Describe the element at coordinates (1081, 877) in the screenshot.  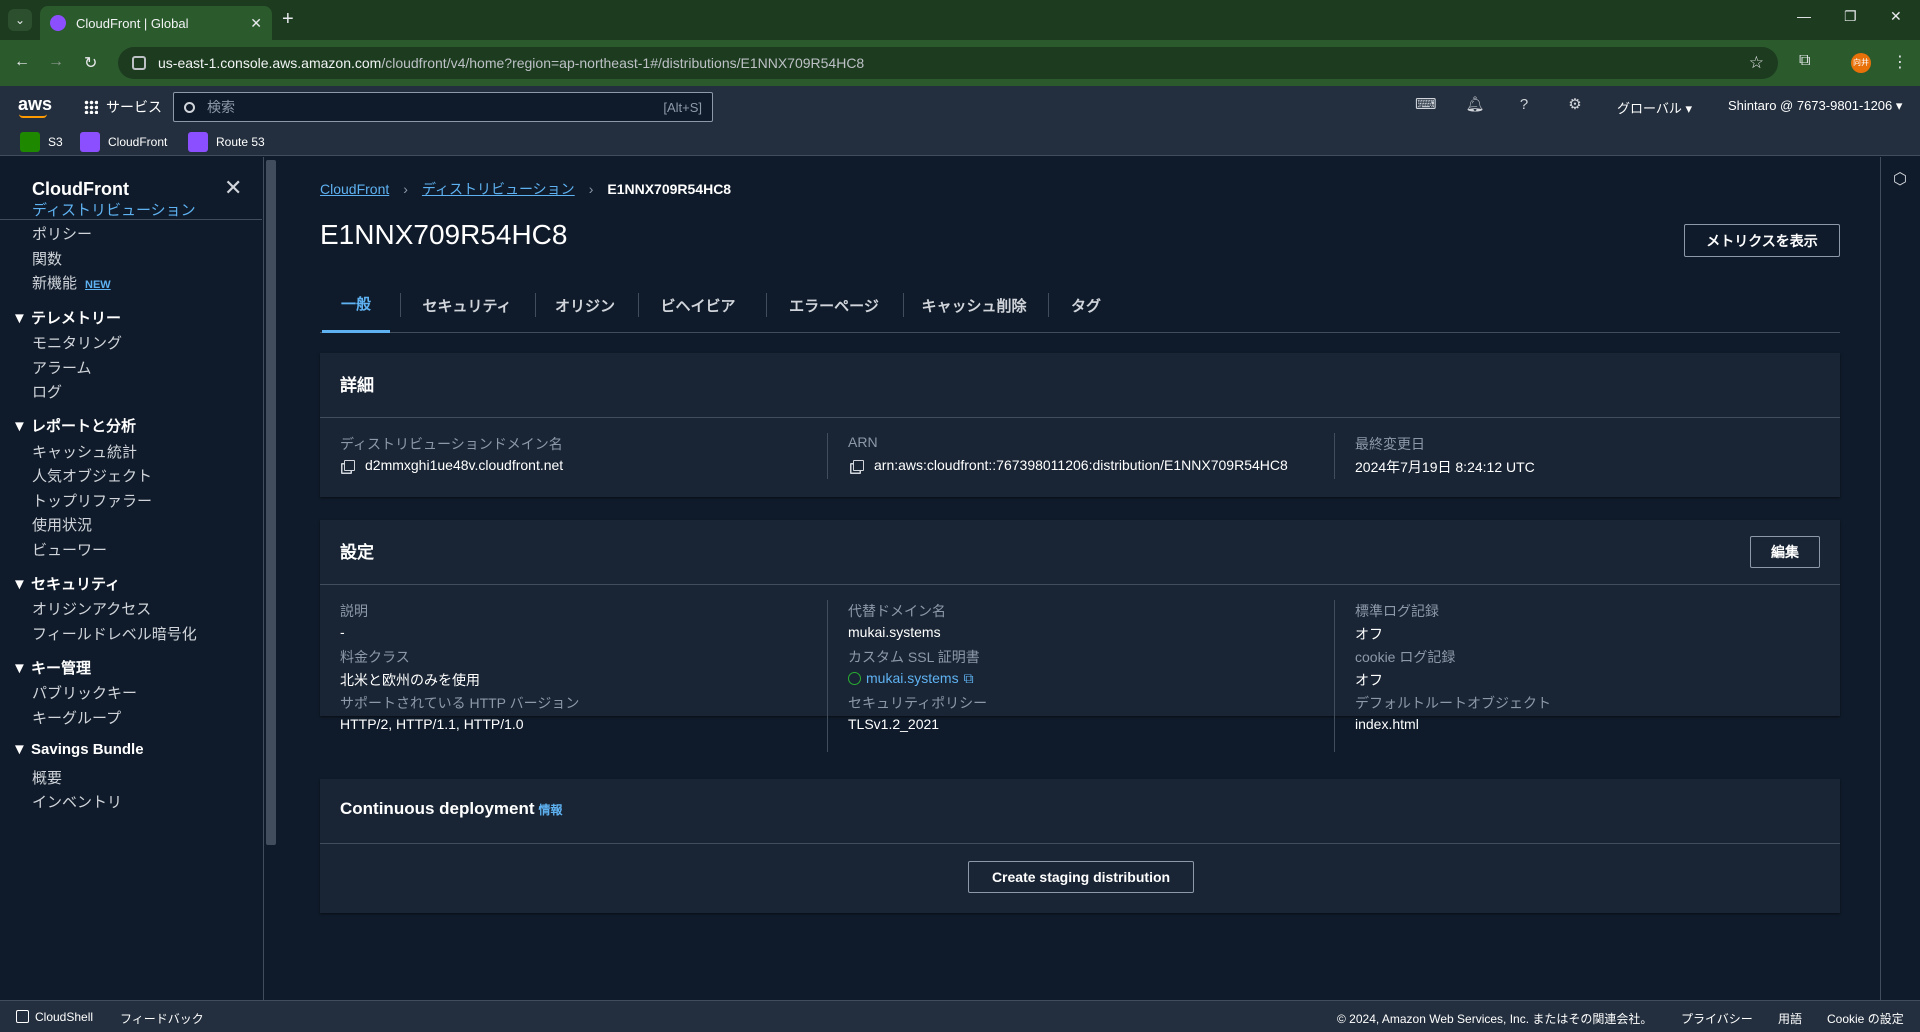
I see `create-staging-distribution-button: Create staging distribution` at that location.